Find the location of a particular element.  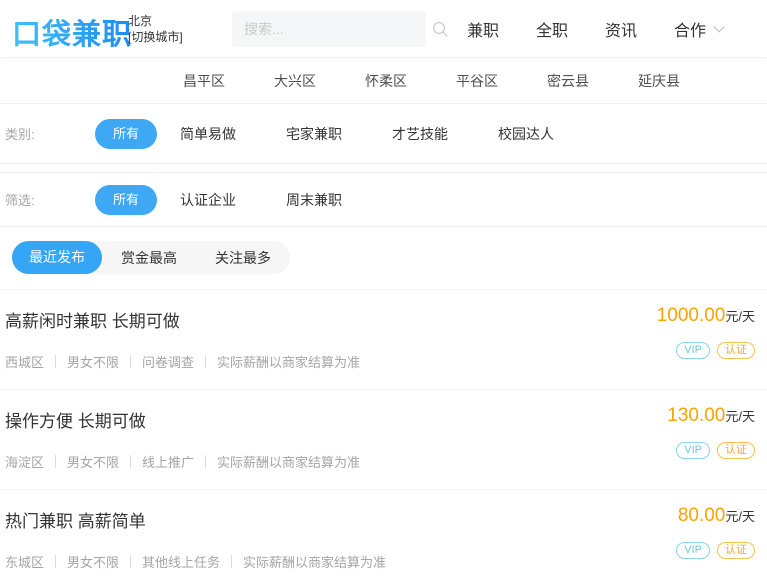

job-district: 西城区 is located at coordinates (25, 362).